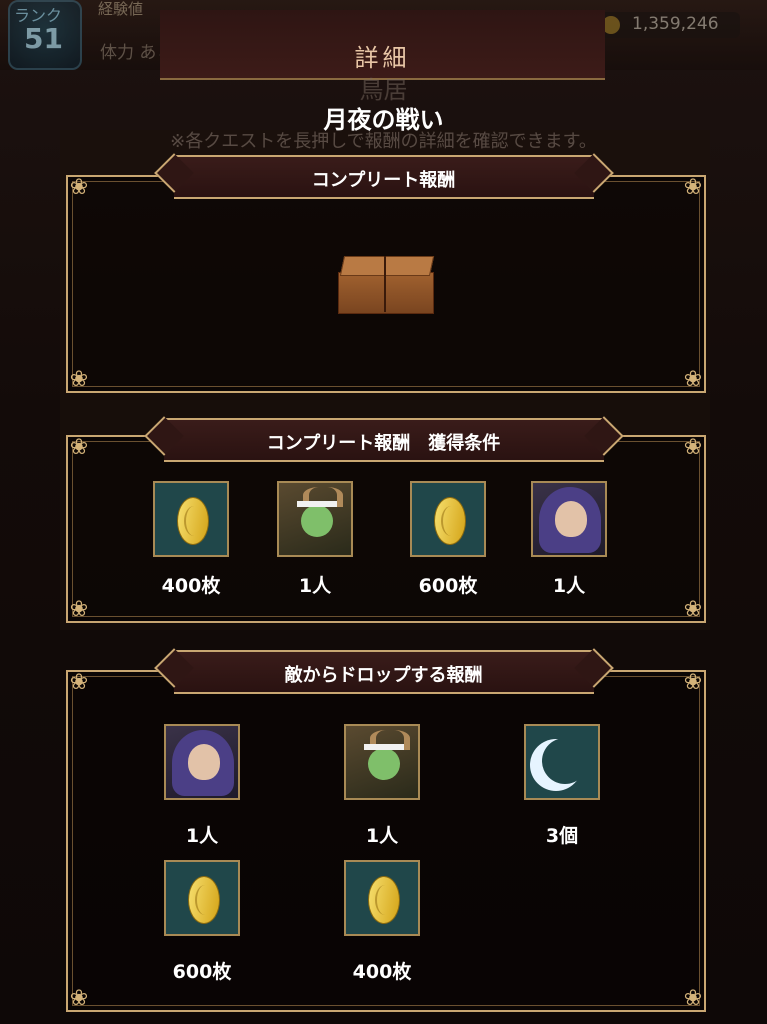 This screenshot has width=767, height=1024. I want to click on drop-qty-2: 1人, so click(382, 836).